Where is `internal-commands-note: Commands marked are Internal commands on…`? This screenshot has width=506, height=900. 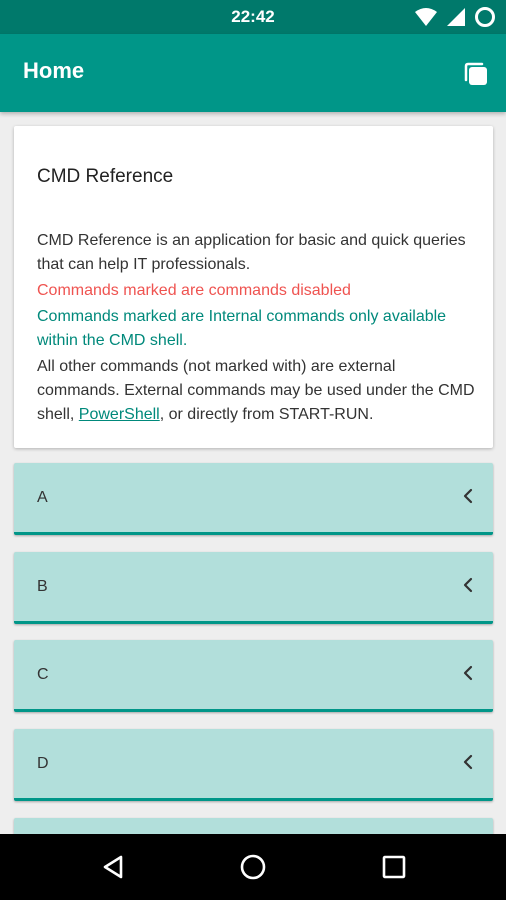
internal-commands-note: Commands marked are Internal commands on… is located at coordinates (242, 328).